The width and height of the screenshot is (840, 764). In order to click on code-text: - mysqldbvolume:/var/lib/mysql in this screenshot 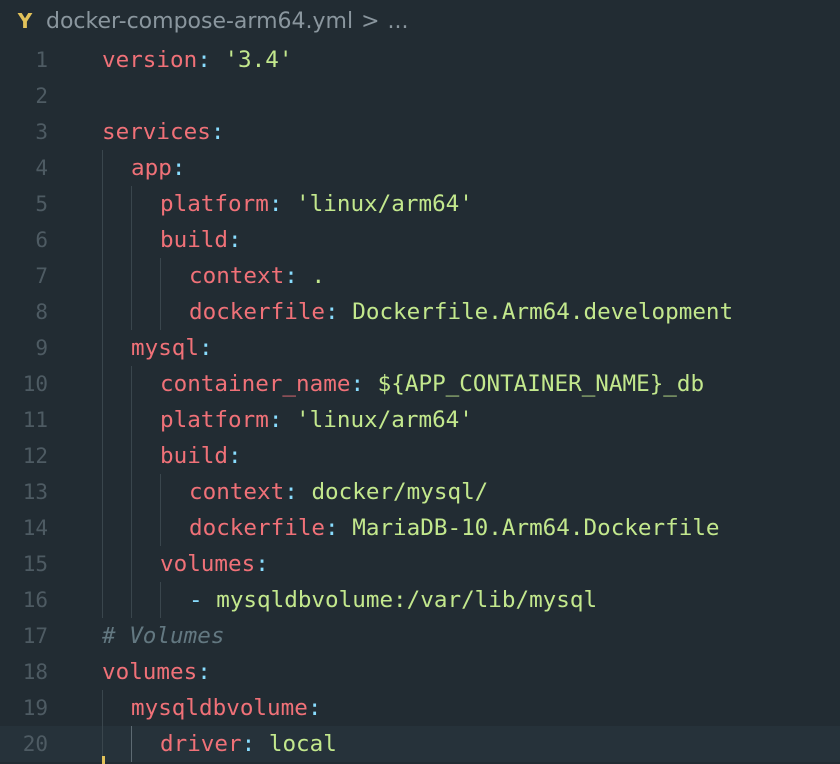, I will do `click(349, 600)`.